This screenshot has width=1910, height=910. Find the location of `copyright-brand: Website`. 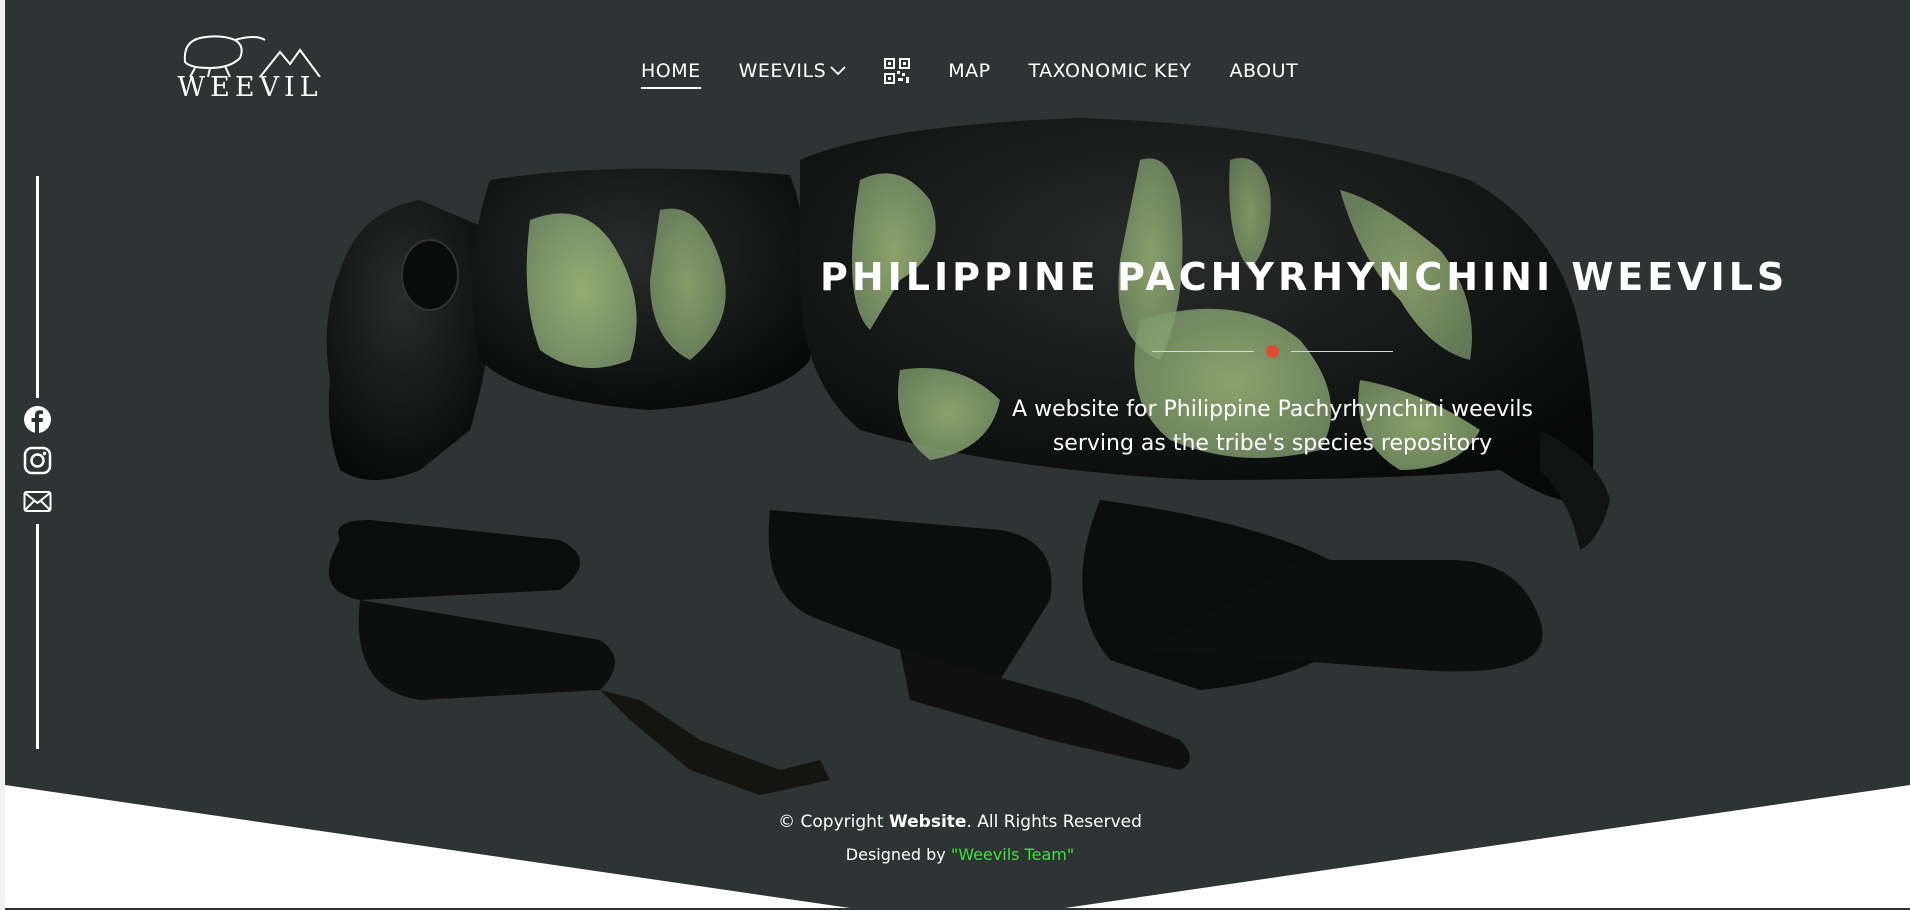

copyright-brand: Website is located at coordinates (927, 822).